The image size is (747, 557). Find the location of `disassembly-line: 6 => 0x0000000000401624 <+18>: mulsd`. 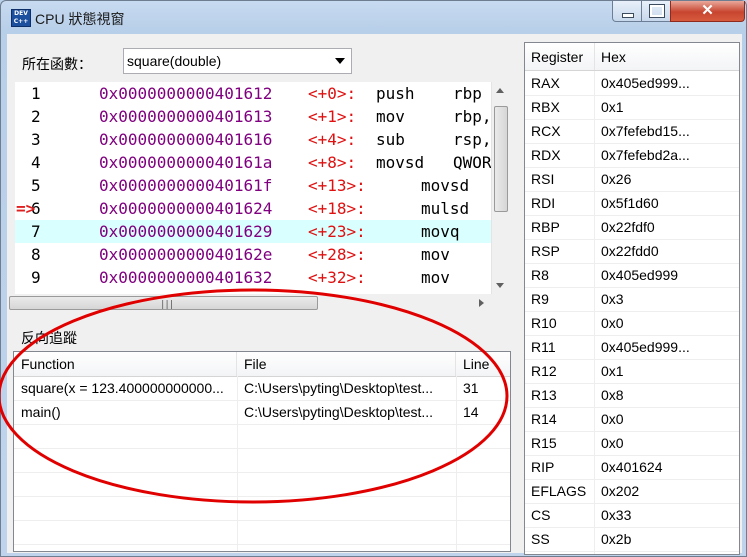

disassembly-line: 6 => 0x0000000000401624 <+18>: mulsd is located at coordinates (256, 208).